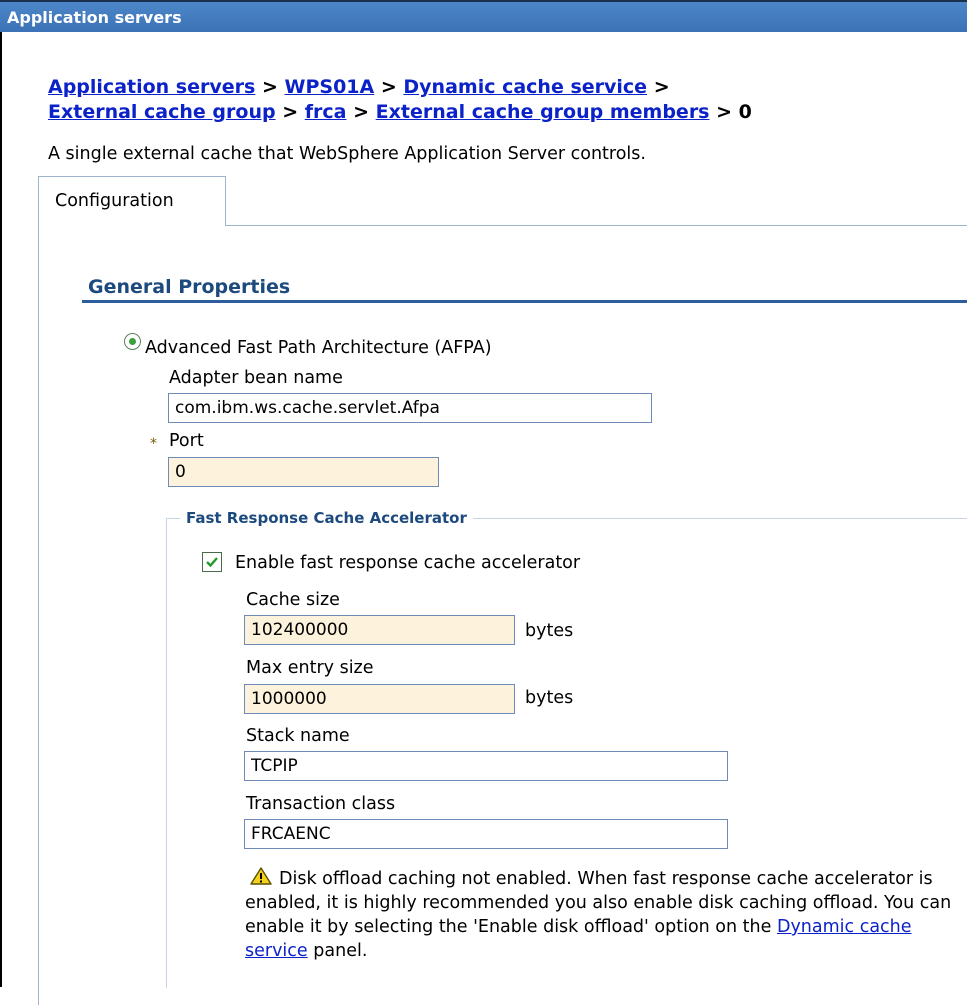  I want to click on checkmark-icon, so click(212, 562).